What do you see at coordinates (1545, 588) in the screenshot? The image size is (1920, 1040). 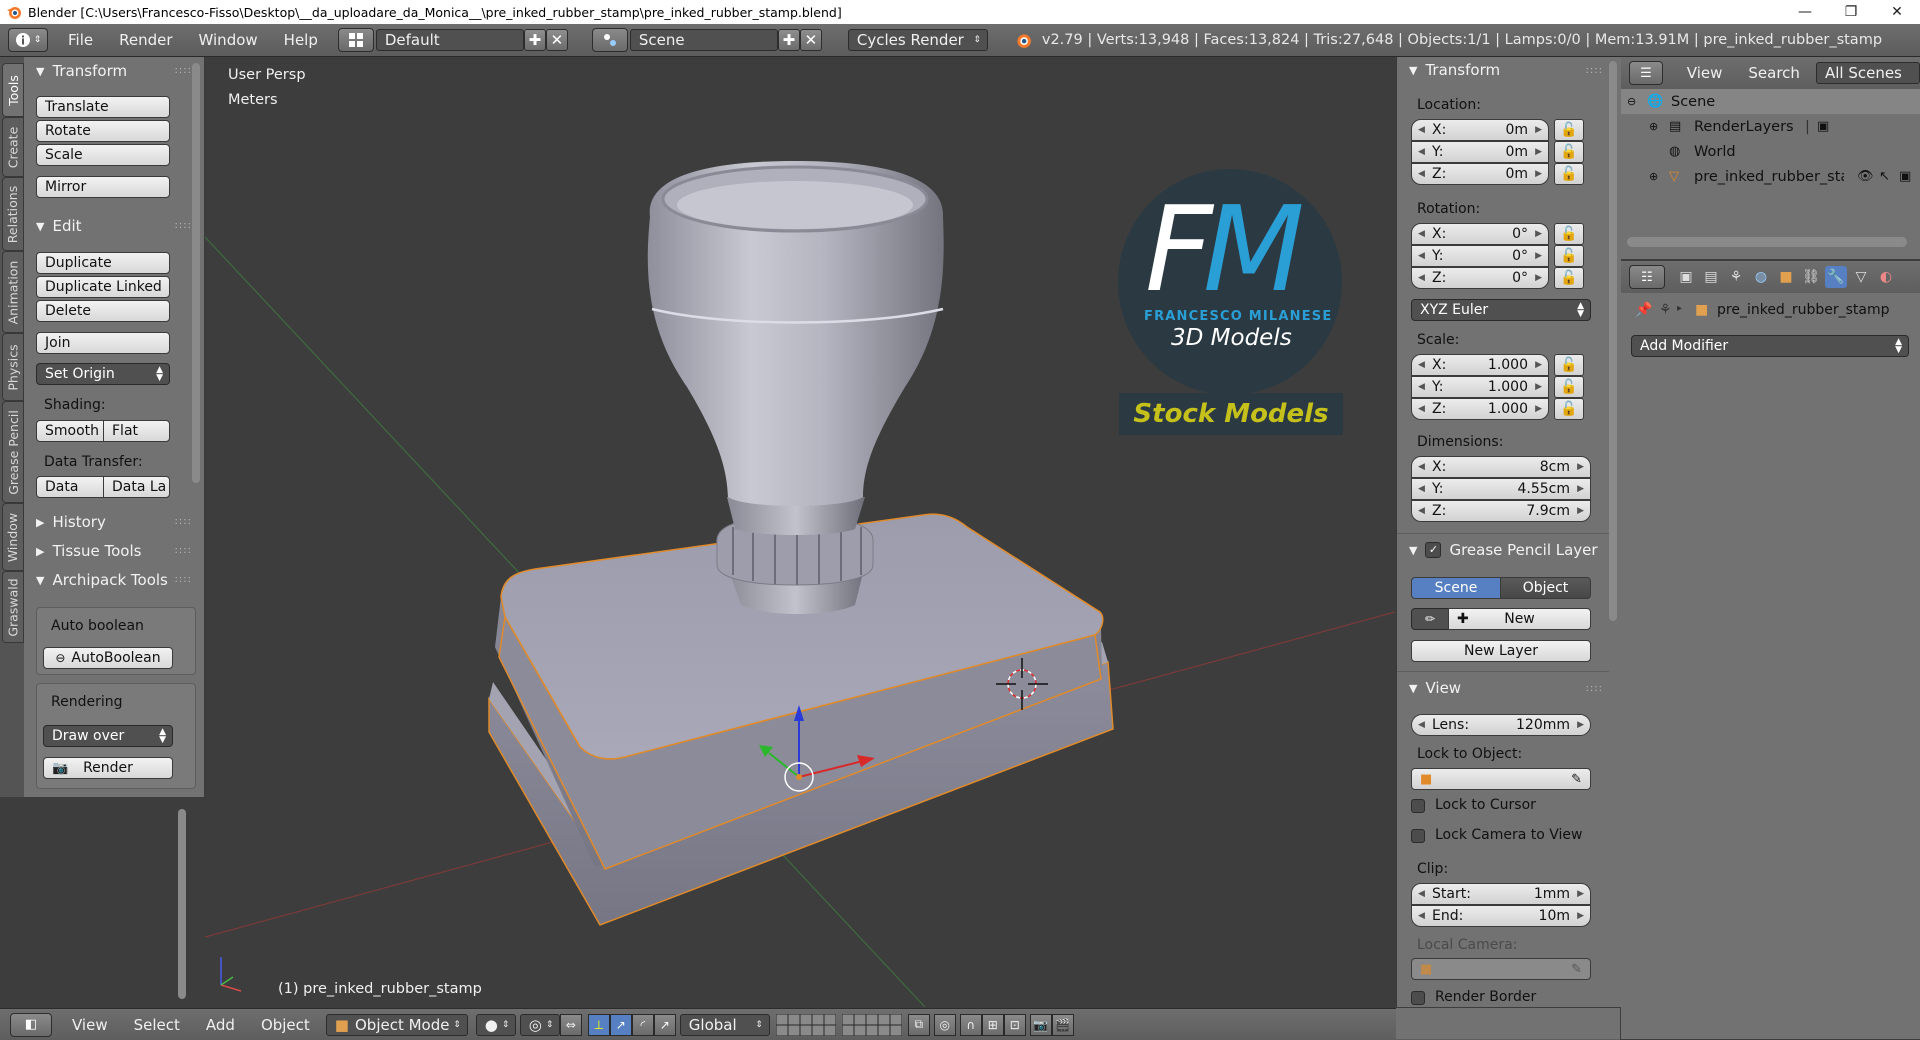 I see `grease-object-button: Object` at bounding box center [1545, 588].